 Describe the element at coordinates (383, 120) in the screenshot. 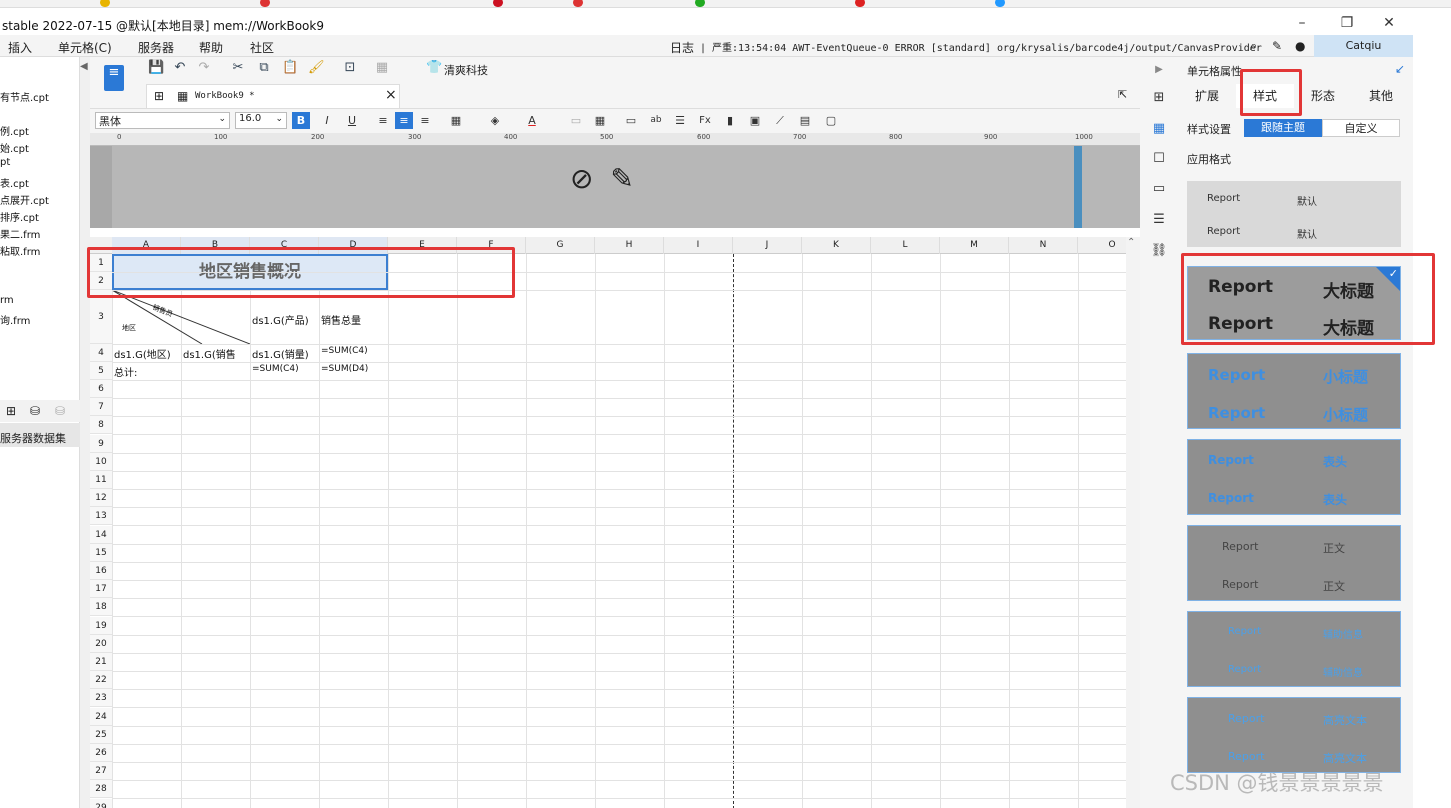

I see `align-left-icon: ≡` at that location.